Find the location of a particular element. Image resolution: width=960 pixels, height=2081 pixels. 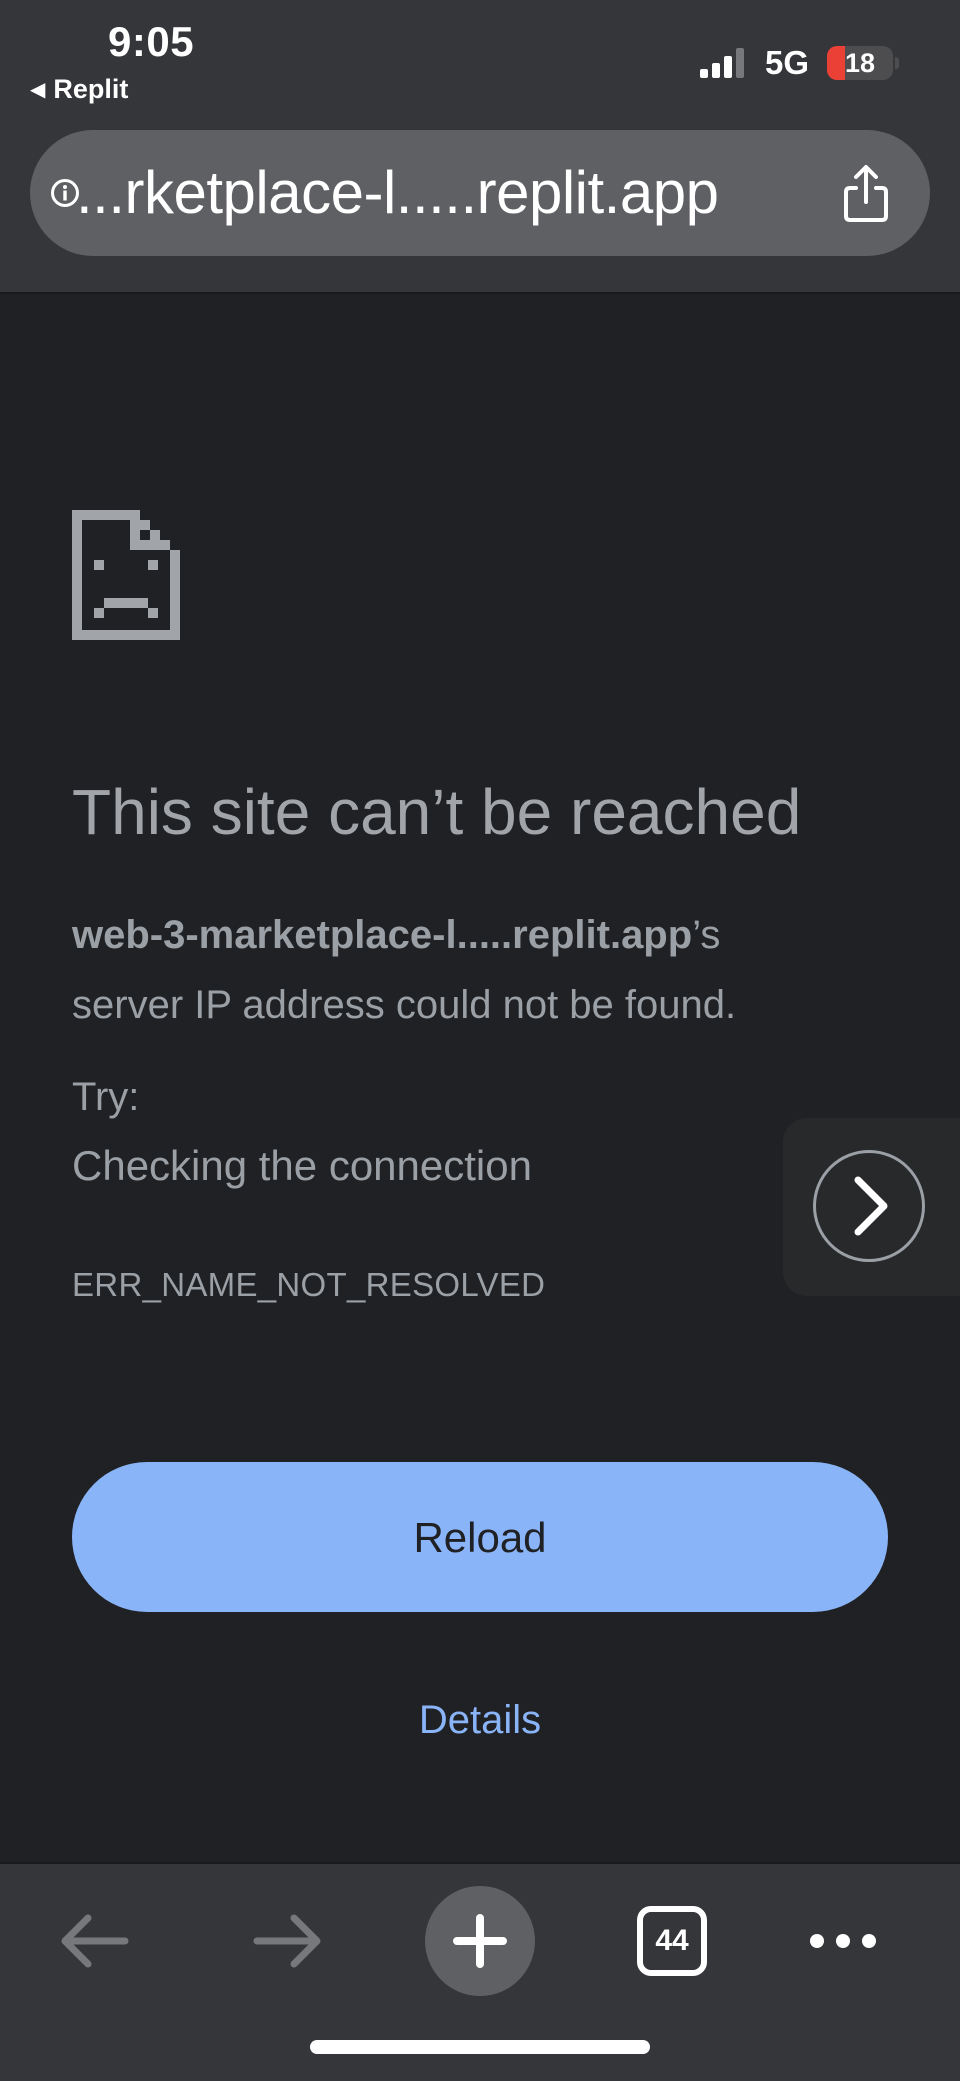

share-icon is located at coordinates (866, 194).